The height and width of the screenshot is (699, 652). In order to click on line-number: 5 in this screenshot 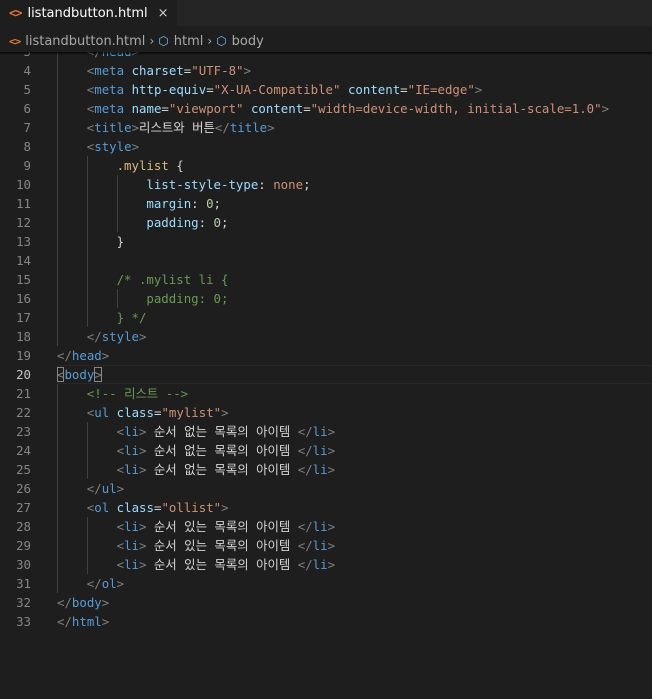, I will do `click(27, 89)`.